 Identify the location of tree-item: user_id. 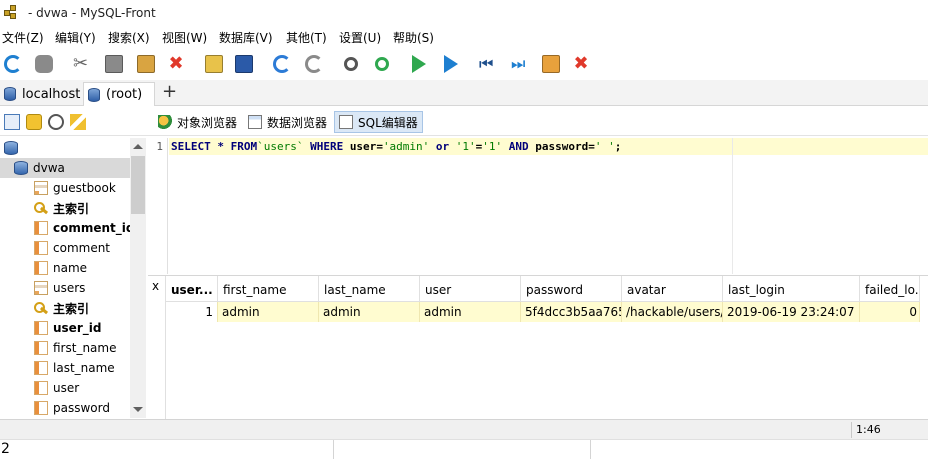
(65, 328).